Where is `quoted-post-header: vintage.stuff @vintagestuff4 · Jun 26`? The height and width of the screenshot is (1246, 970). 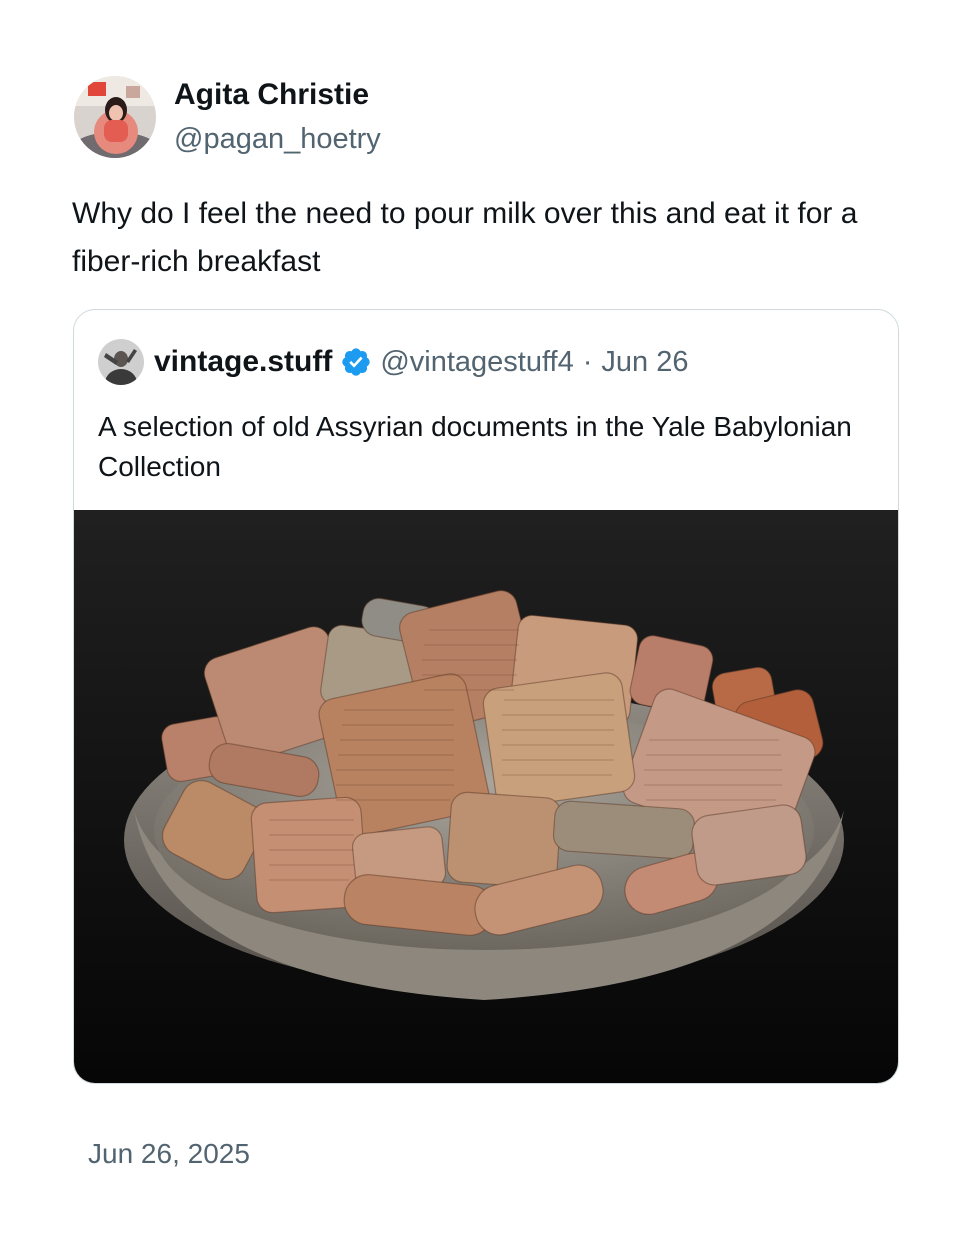
quoted-post-header: vintage.stuff @vintagestuff4 · Jun 26 is located at coordinates (393, 362).